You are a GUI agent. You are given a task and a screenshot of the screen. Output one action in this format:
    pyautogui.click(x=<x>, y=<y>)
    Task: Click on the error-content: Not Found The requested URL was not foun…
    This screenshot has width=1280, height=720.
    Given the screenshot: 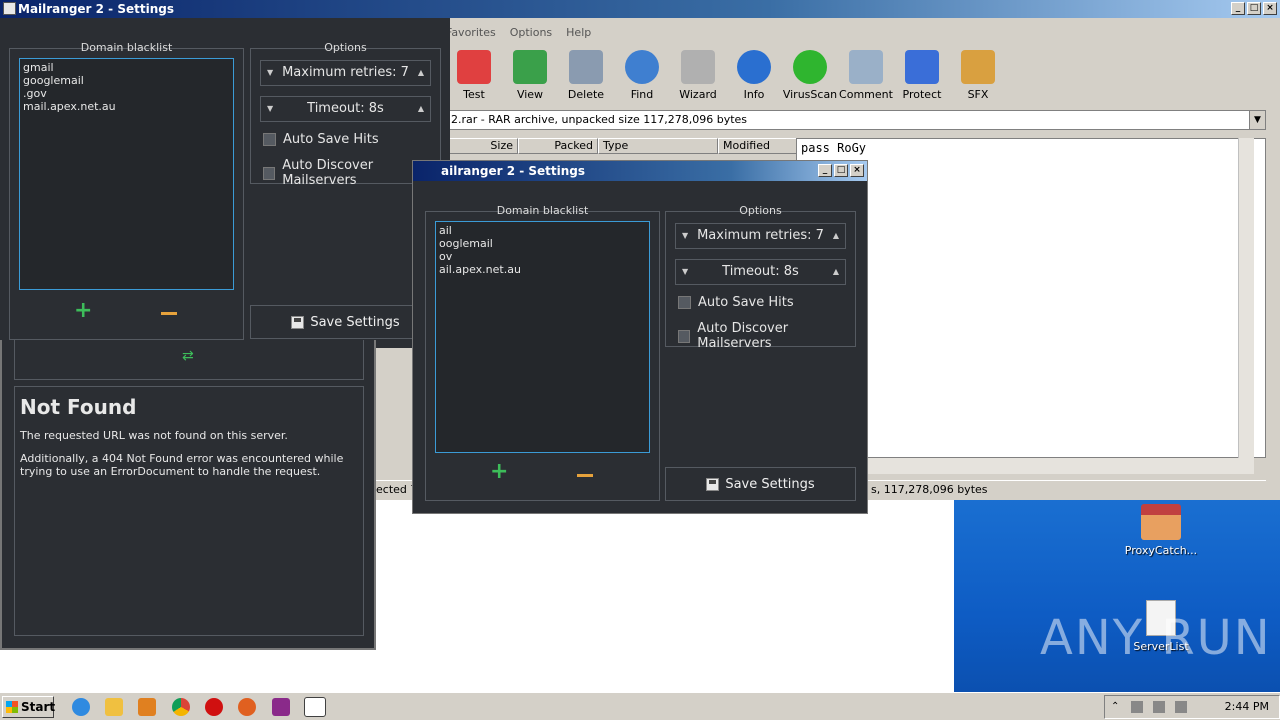 What is the action you would take?
    pyautogui.click(x=189, y=511)
    